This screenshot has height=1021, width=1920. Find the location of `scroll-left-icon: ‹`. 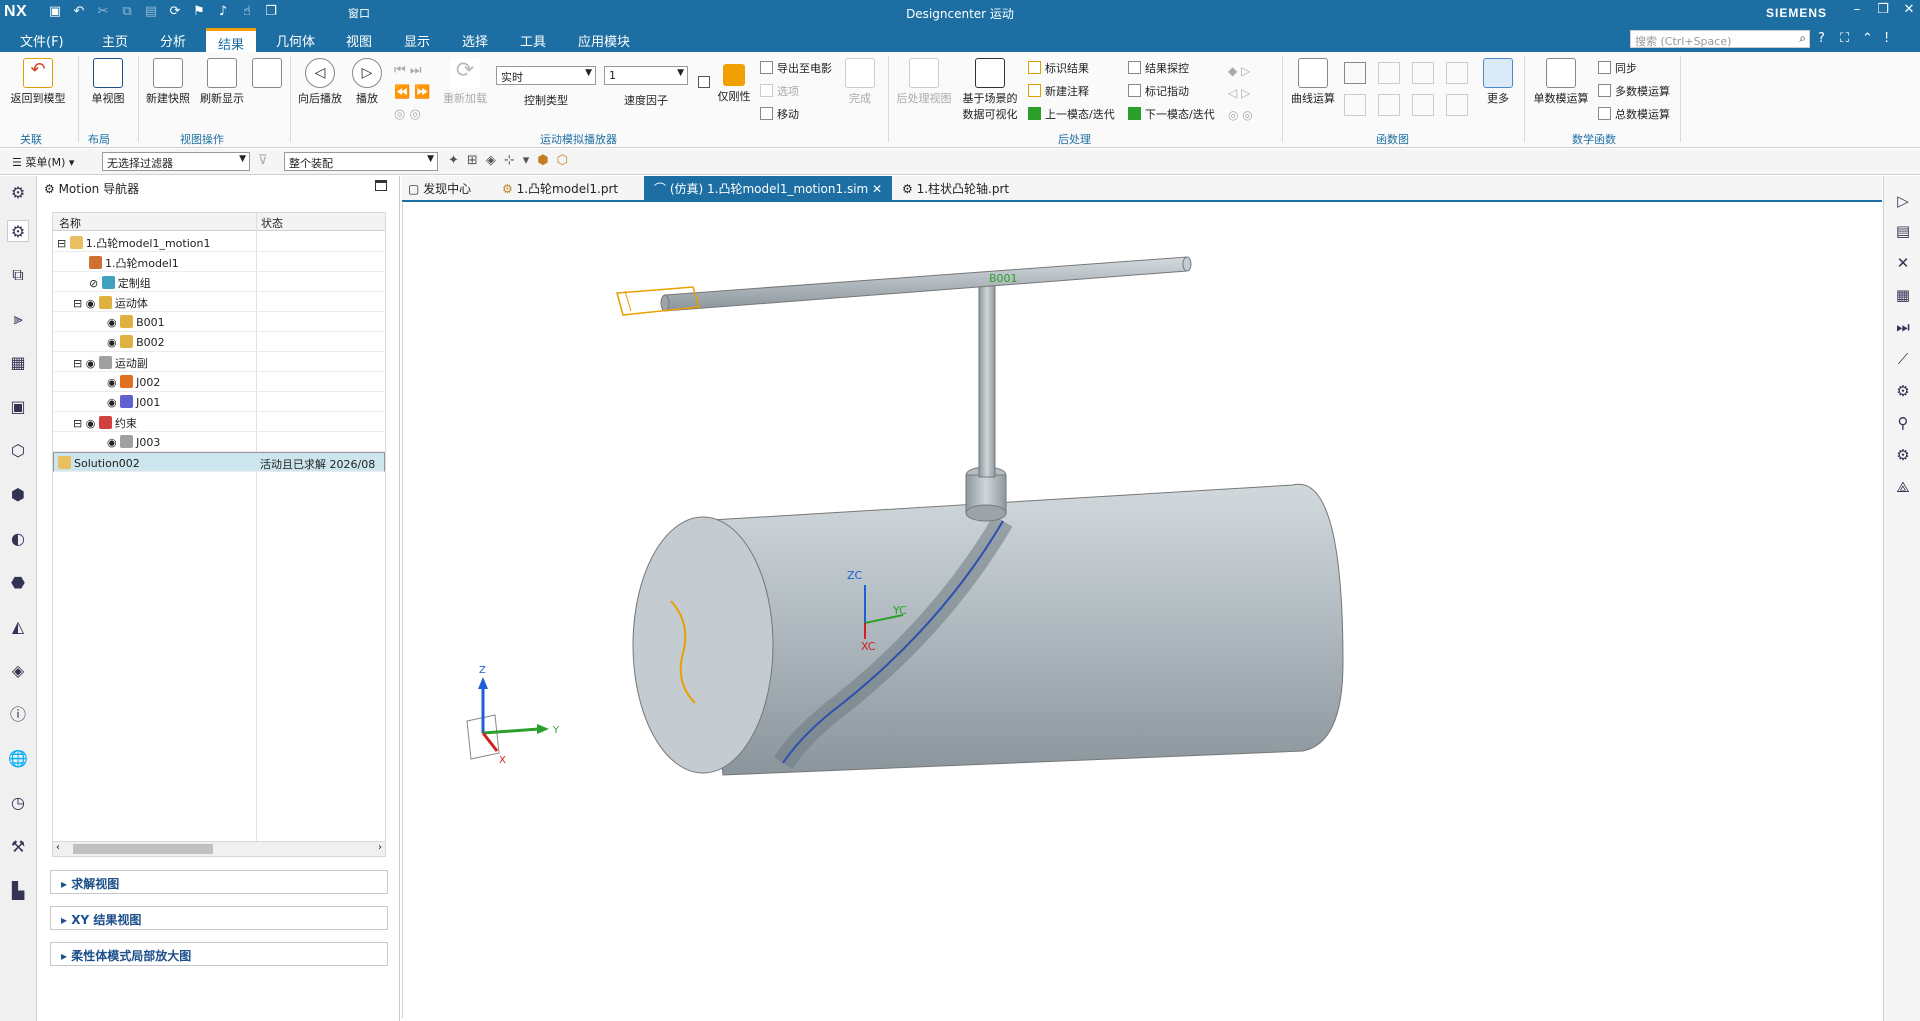

scroll-left-icon: ‹ is located at coordinates (58, 847).